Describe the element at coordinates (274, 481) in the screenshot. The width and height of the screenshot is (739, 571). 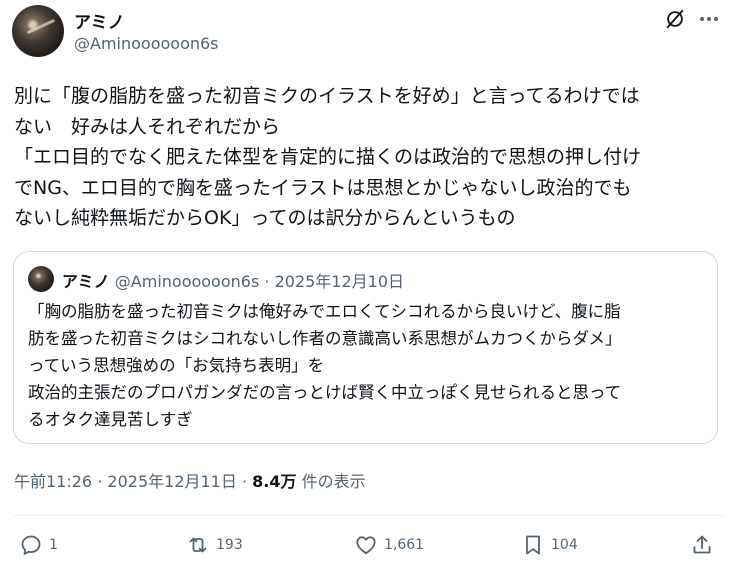
I see `view-count: 8.4万` at that location.